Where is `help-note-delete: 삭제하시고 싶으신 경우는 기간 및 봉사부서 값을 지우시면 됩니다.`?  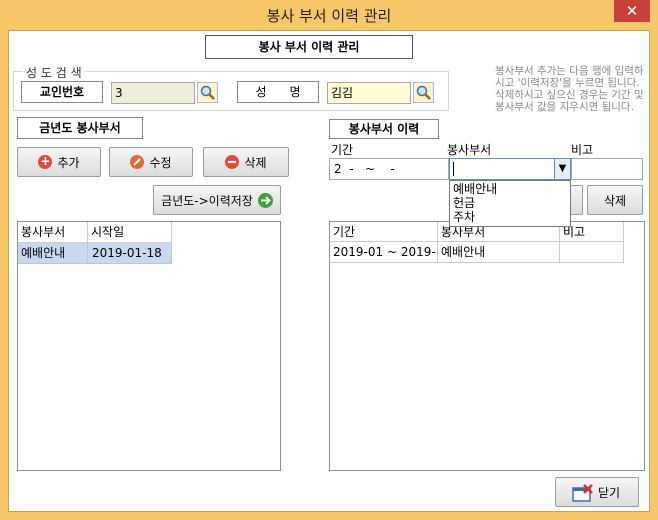 help-note-delete: 삭제하시고 싶으신 경우는 기간 및 봉사부서 값을 지우시면 됩니다. is located at coordinates (569, 101).